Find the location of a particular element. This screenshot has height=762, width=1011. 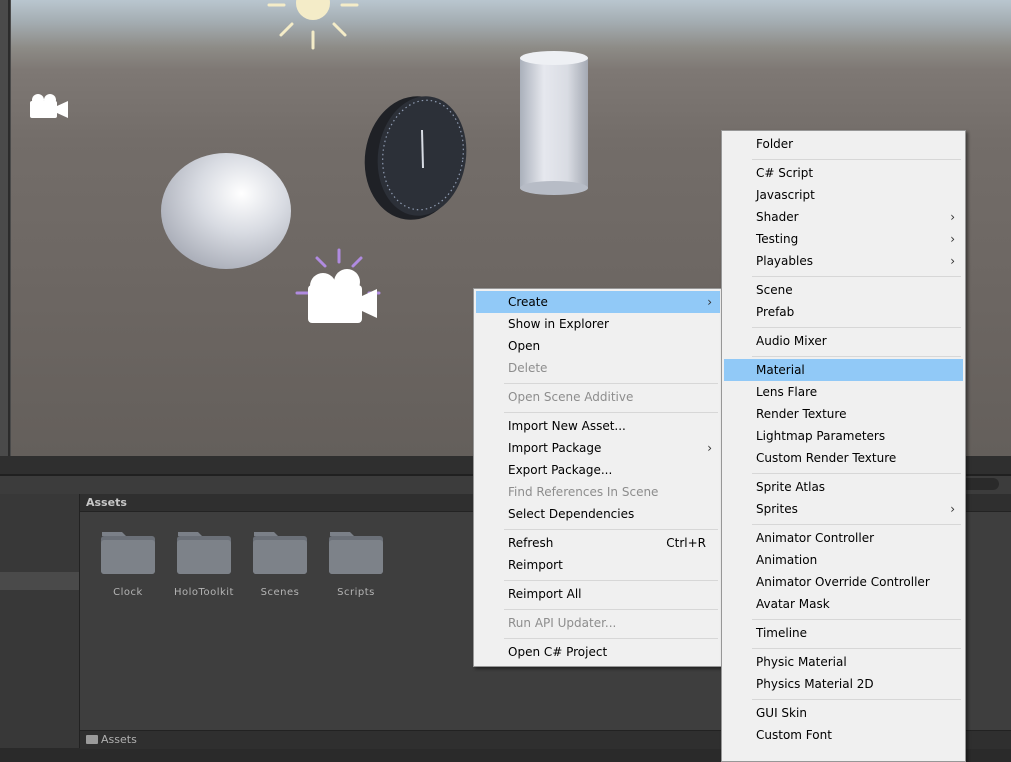

menu-item-physics-material-2d: Physics Material 2D is located at coordinates (843, 684).